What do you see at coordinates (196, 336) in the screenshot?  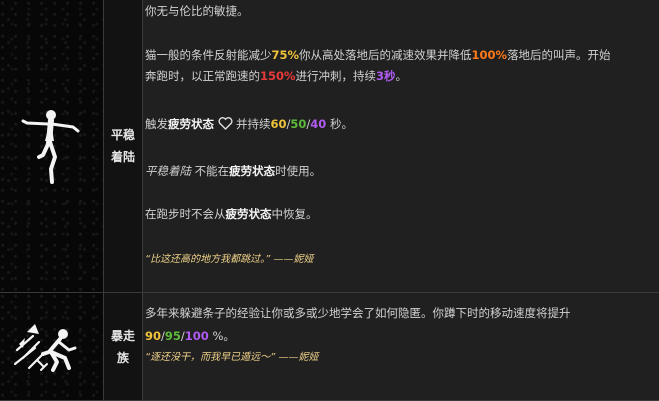 I see `tier3-value: 100` at bounding box center [196, 336].